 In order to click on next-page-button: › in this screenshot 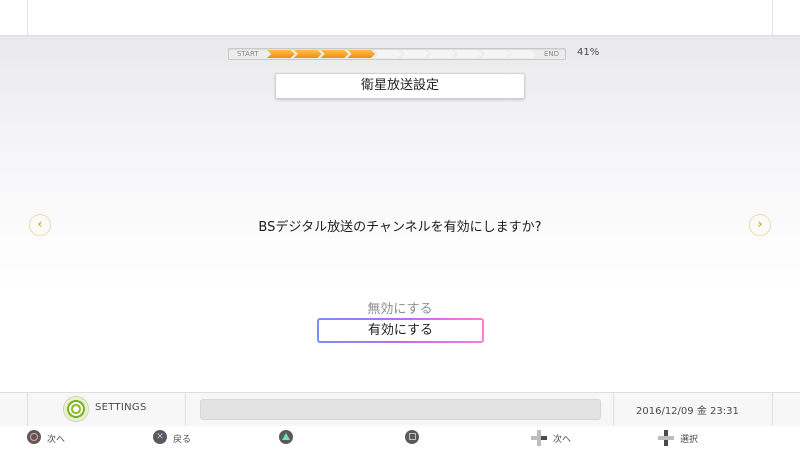, I will do `click(760, 225)`.